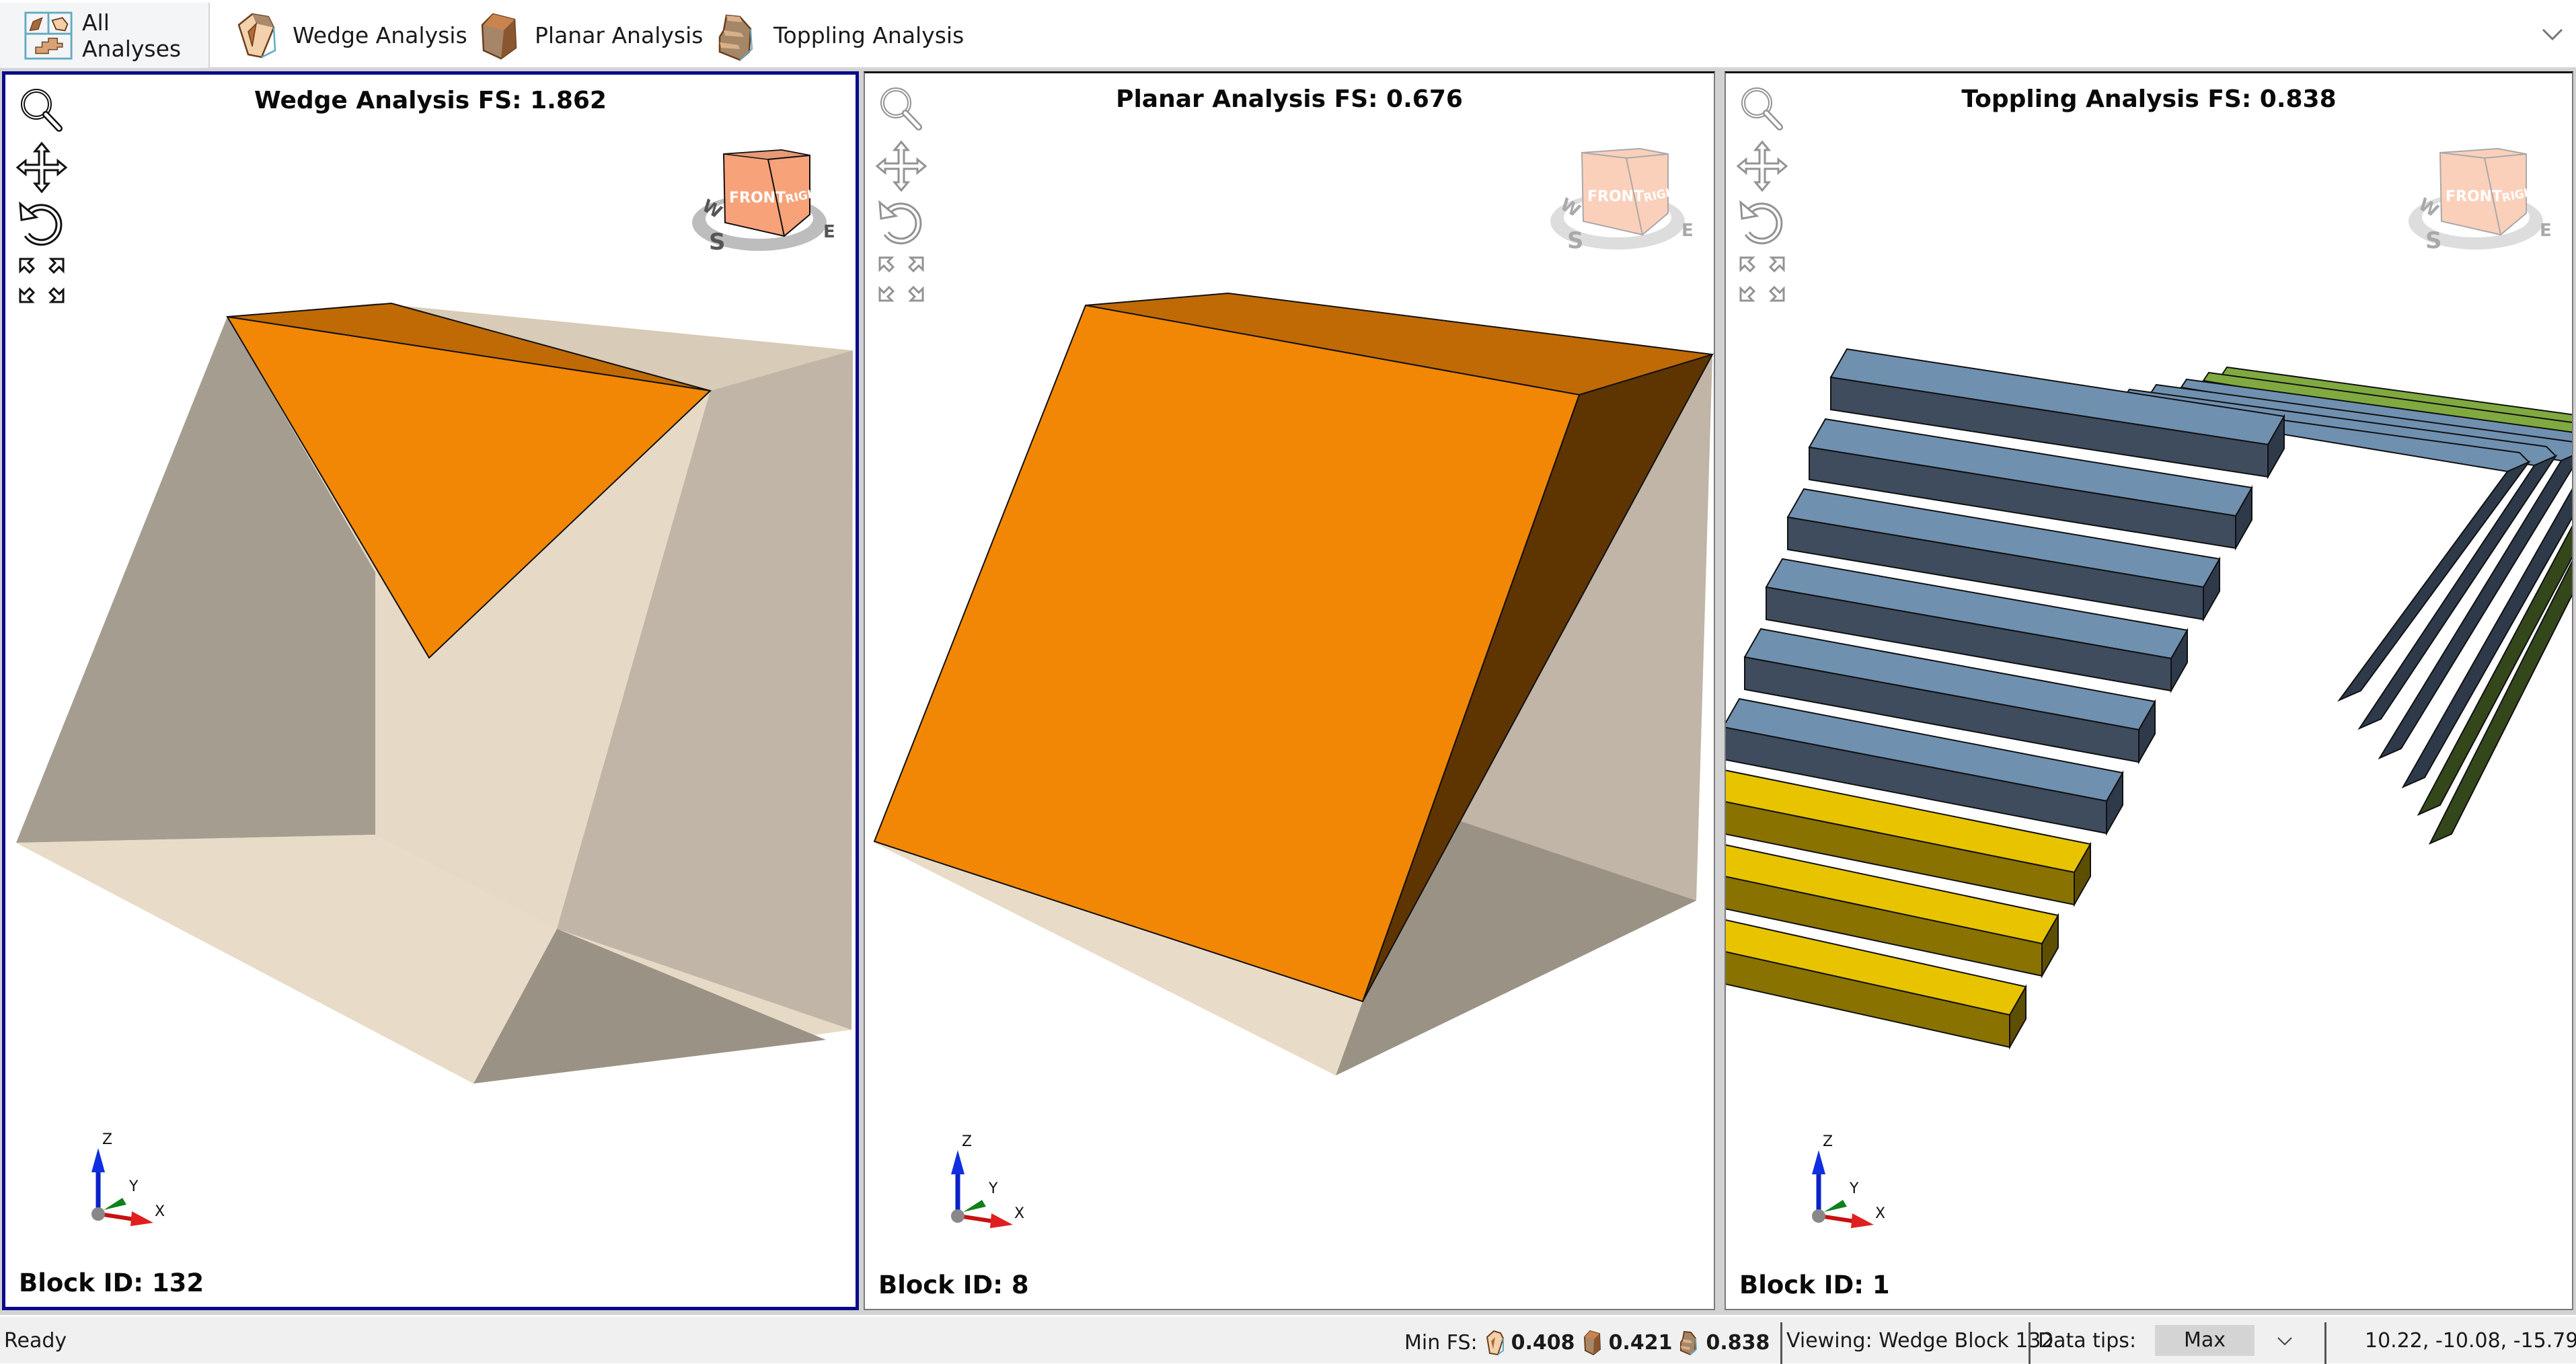 The width and height of the screenshot is (2576, 1364). Describe the element at coordinates (1920, 1341) in the screenshot. I see `viewing-label: Viewing: Wedge Block 132` at that location.